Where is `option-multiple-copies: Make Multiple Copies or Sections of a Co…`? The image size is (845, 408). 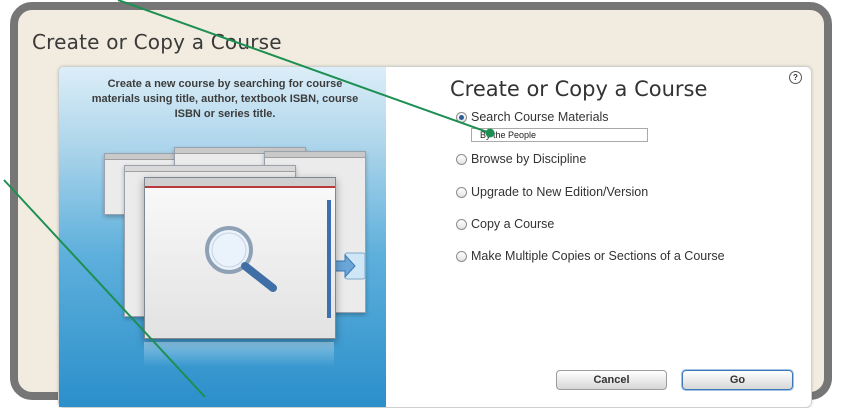 option-multiple-copies: Make Multiple Copies or Sections of a Co… is located at coordinates (590, 256).